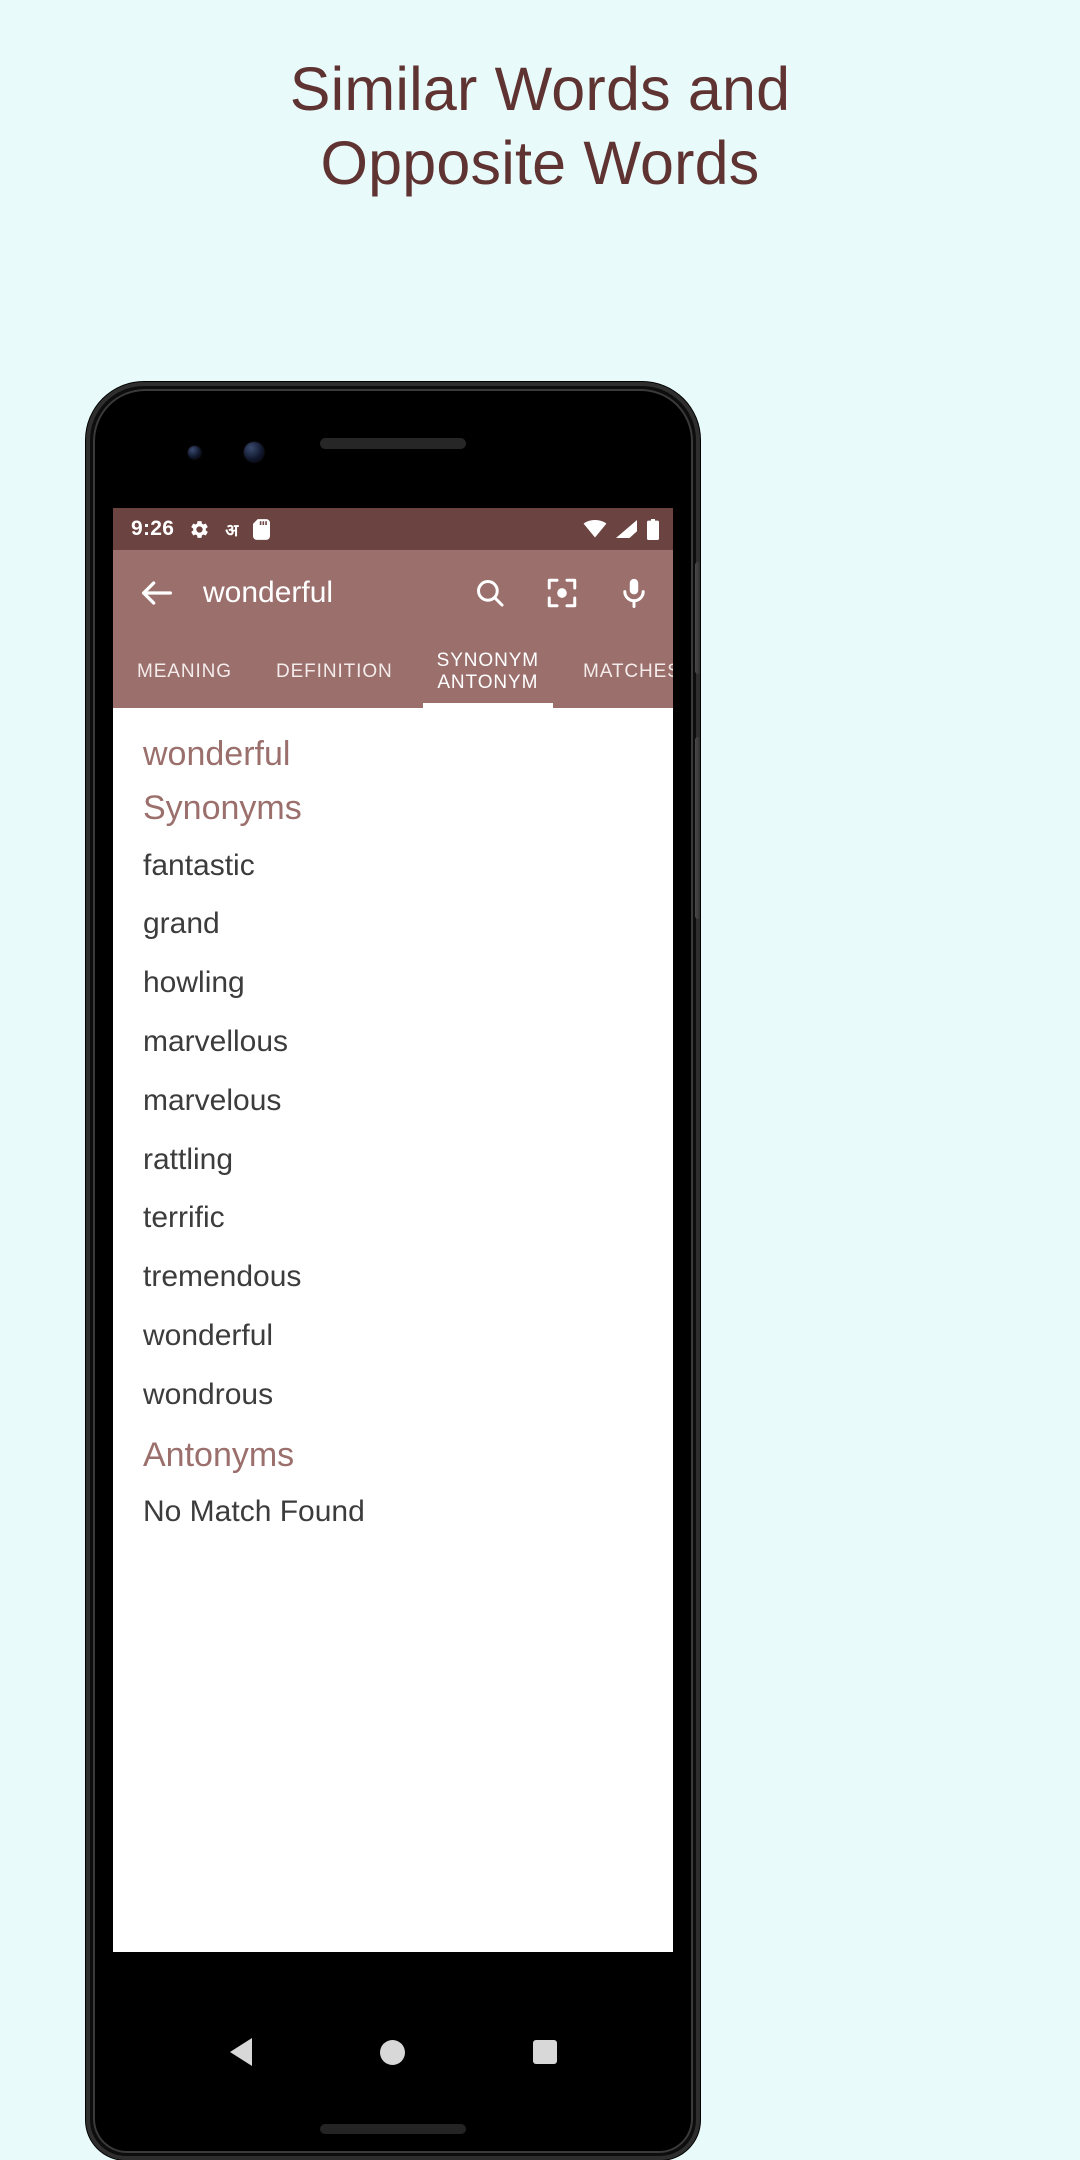  What do you see at coordinates (626, 529) in the screenshot?
I see `cellular-signal-icon` at bounding box center [626, 529].